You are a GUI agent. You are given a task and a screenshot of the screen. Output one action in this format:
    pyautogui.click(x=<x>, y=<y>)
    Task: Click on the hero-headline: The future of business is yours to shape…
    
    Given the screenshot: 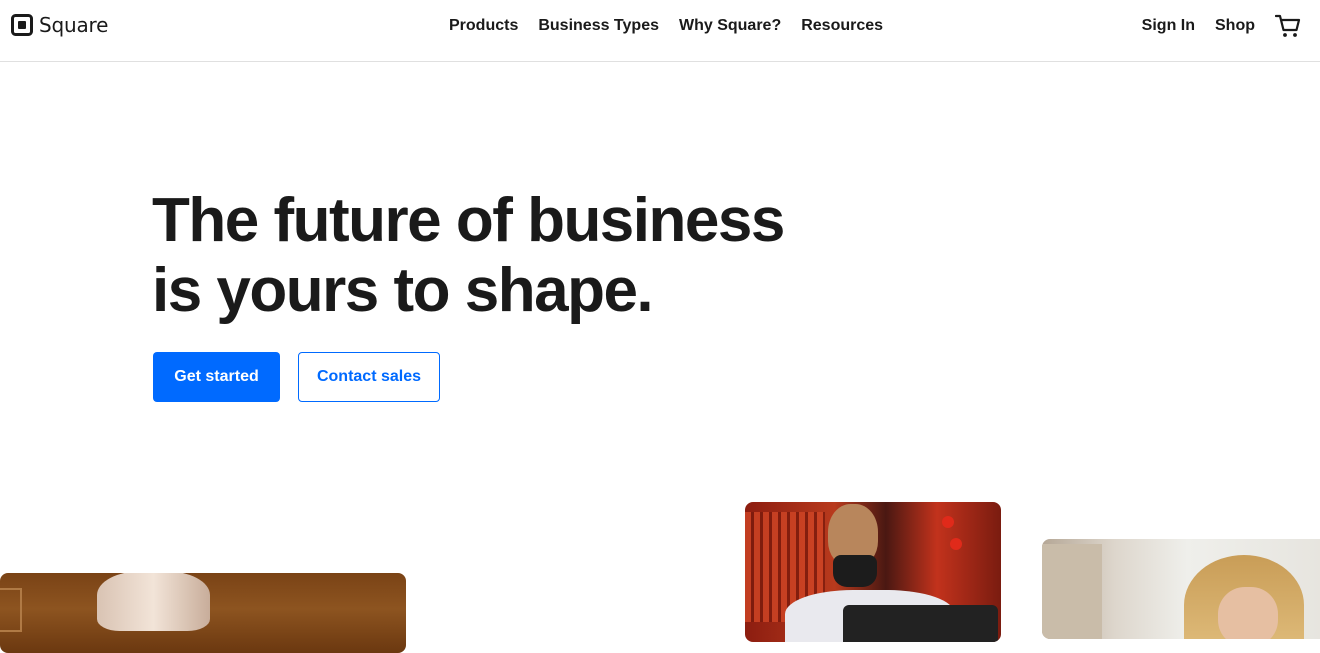 What is the action you would take?
    pyautogui.click(x=502, y=256)
    